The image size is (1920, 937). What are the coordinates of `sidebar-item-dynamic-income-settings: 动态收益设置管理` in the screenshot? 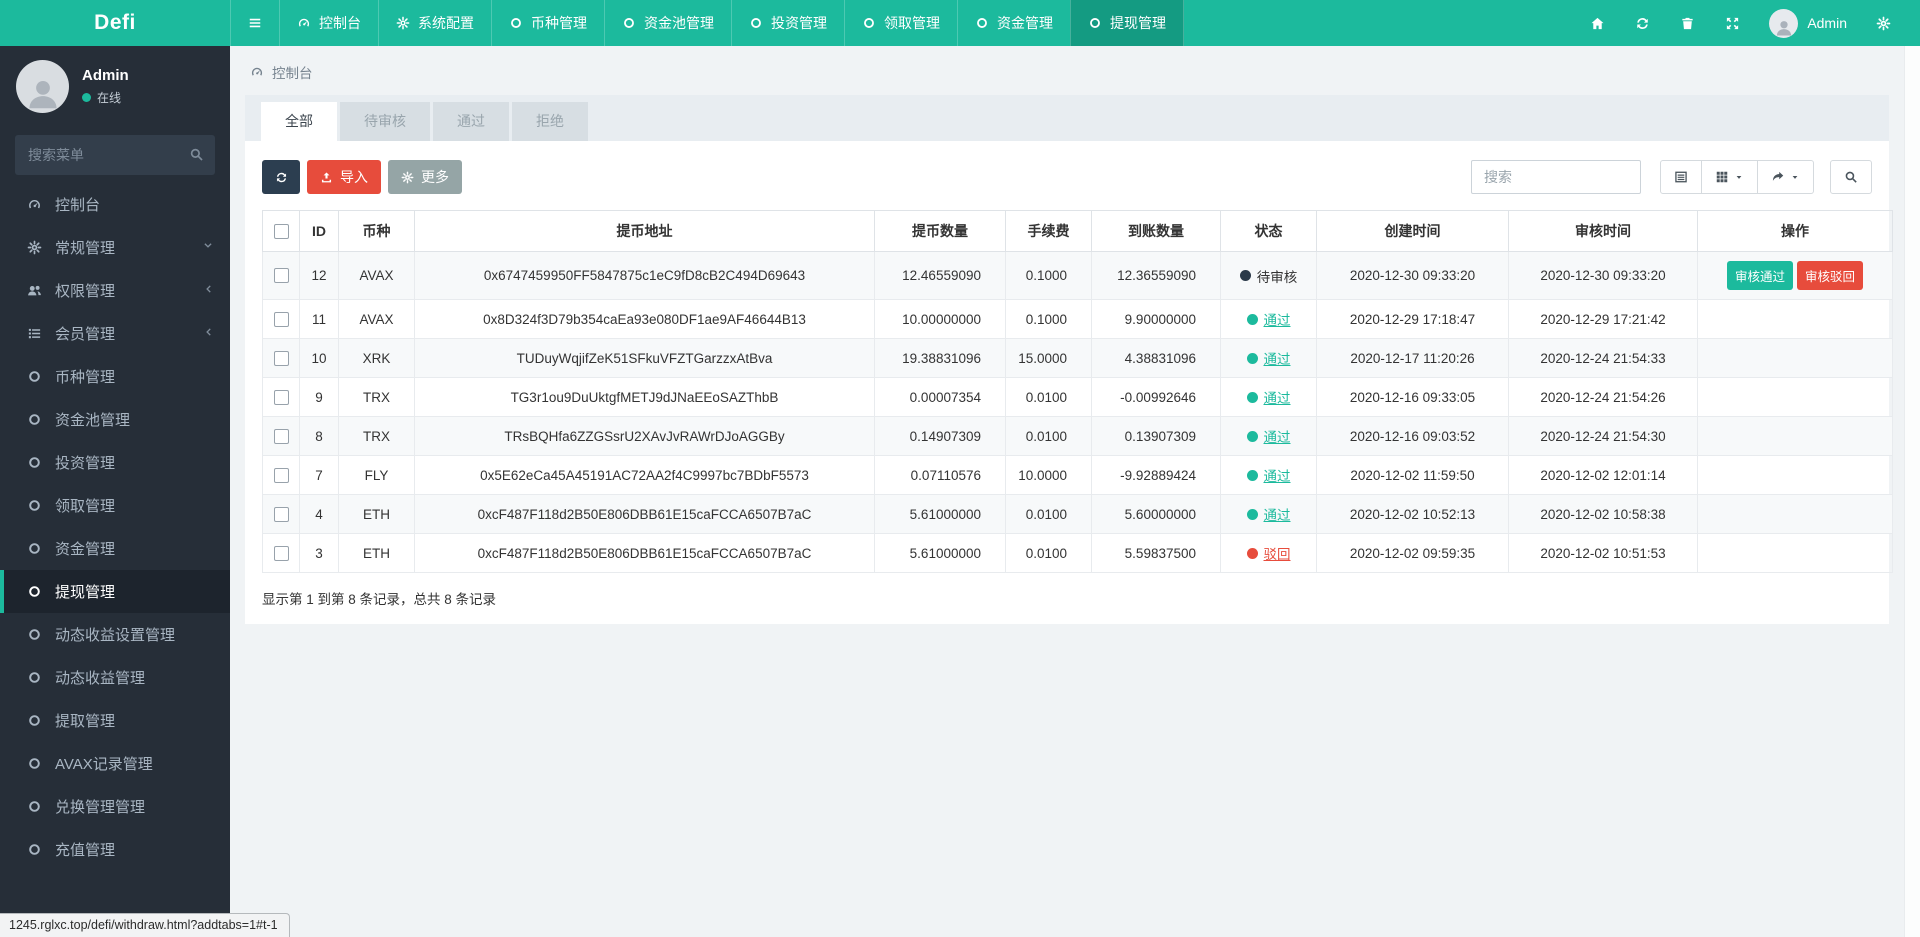 It's located at (115, 634).